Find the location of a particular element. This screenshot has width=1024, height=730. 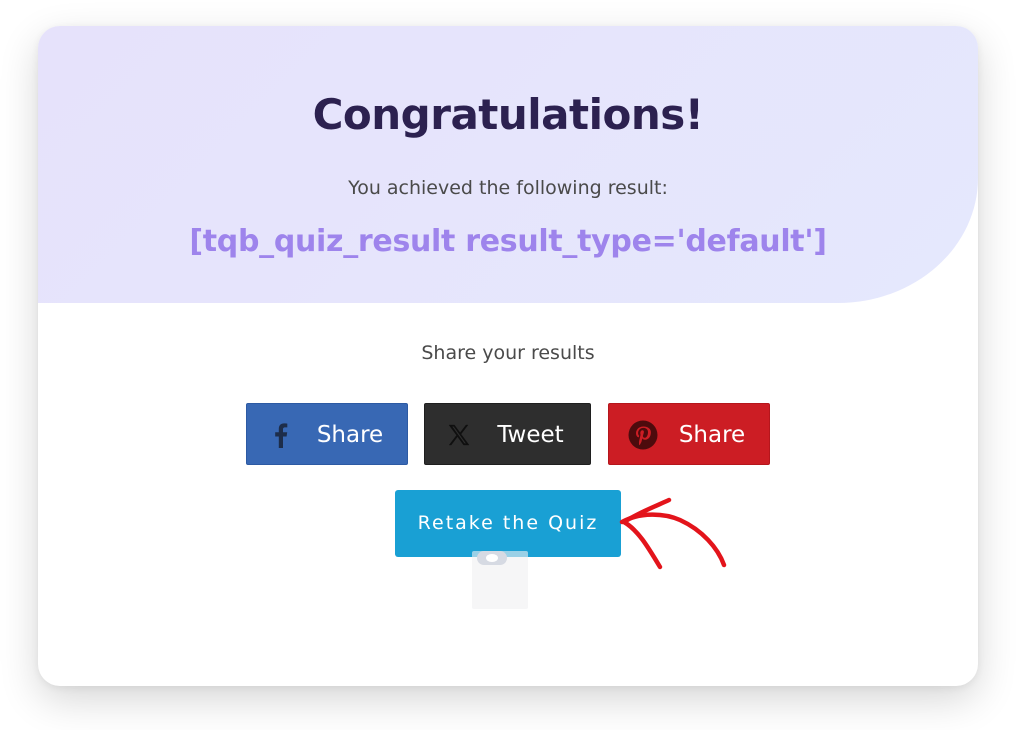

toggle-icon is located at coordinates (492, 558).